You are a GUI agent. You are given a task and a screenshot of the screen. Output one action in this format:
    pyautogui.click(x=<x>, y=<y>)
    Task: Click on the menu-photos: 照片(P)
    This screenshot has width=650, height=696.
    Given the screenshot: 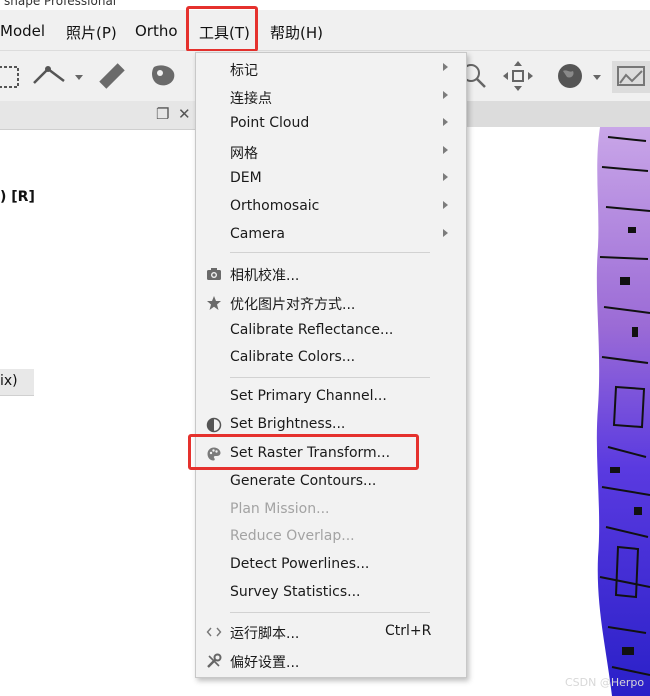 What is the action you would take?
    pyautogui.click(x=91, y=32)
    